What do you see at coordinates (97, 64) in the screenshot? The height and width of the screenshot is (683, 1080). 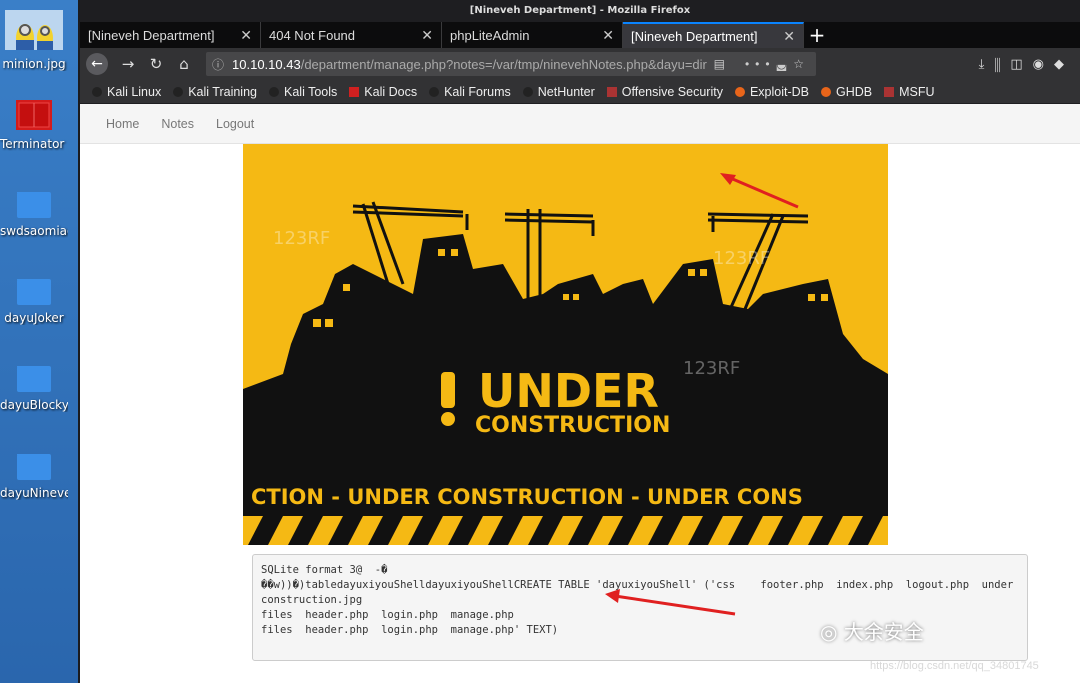 I see `back-arrow-icon: ←` at bounding box center [97, 64].